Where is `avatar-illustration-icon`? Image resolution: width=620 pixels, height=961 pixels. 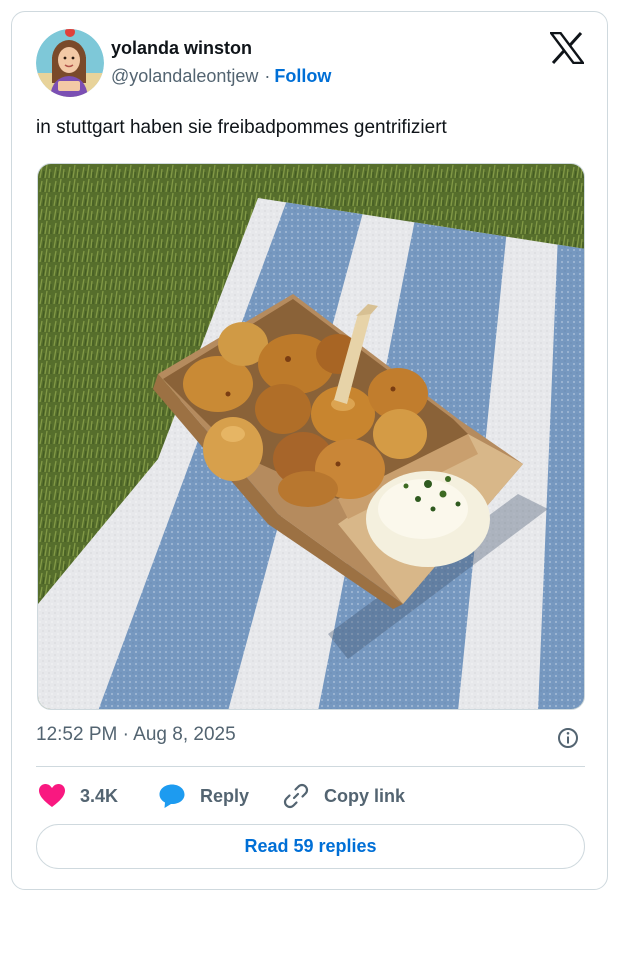
avatar-illustration-icon is located at coordinates (70, 63).